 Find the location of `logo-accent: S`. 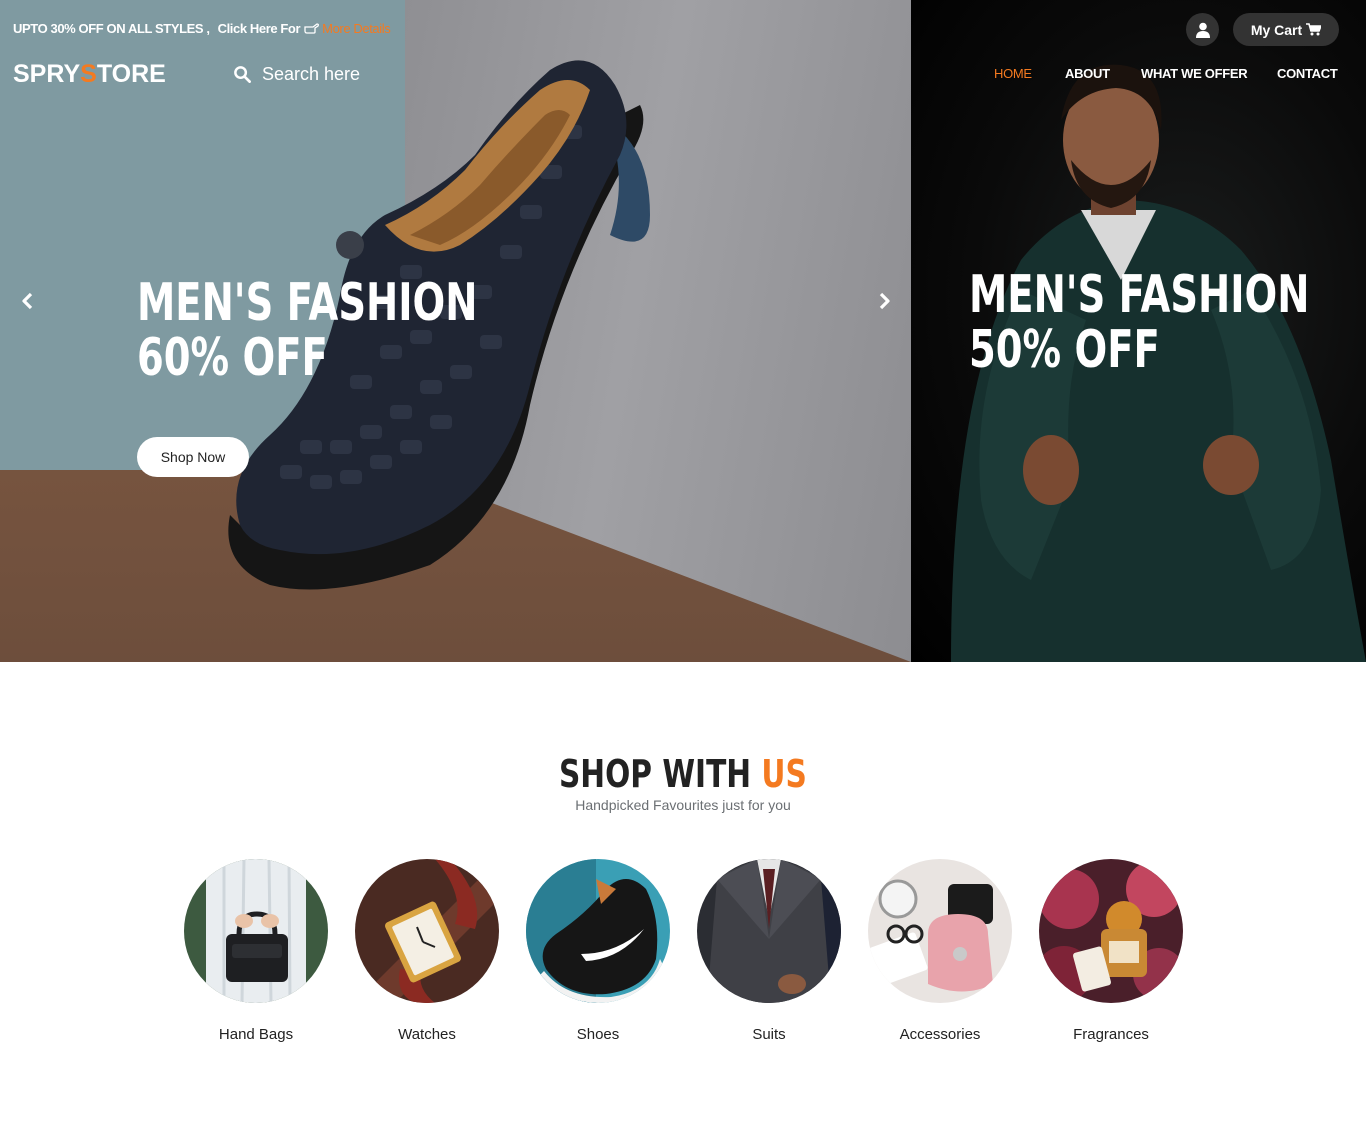

logo-accent: S is located at coordinates (88, 74).